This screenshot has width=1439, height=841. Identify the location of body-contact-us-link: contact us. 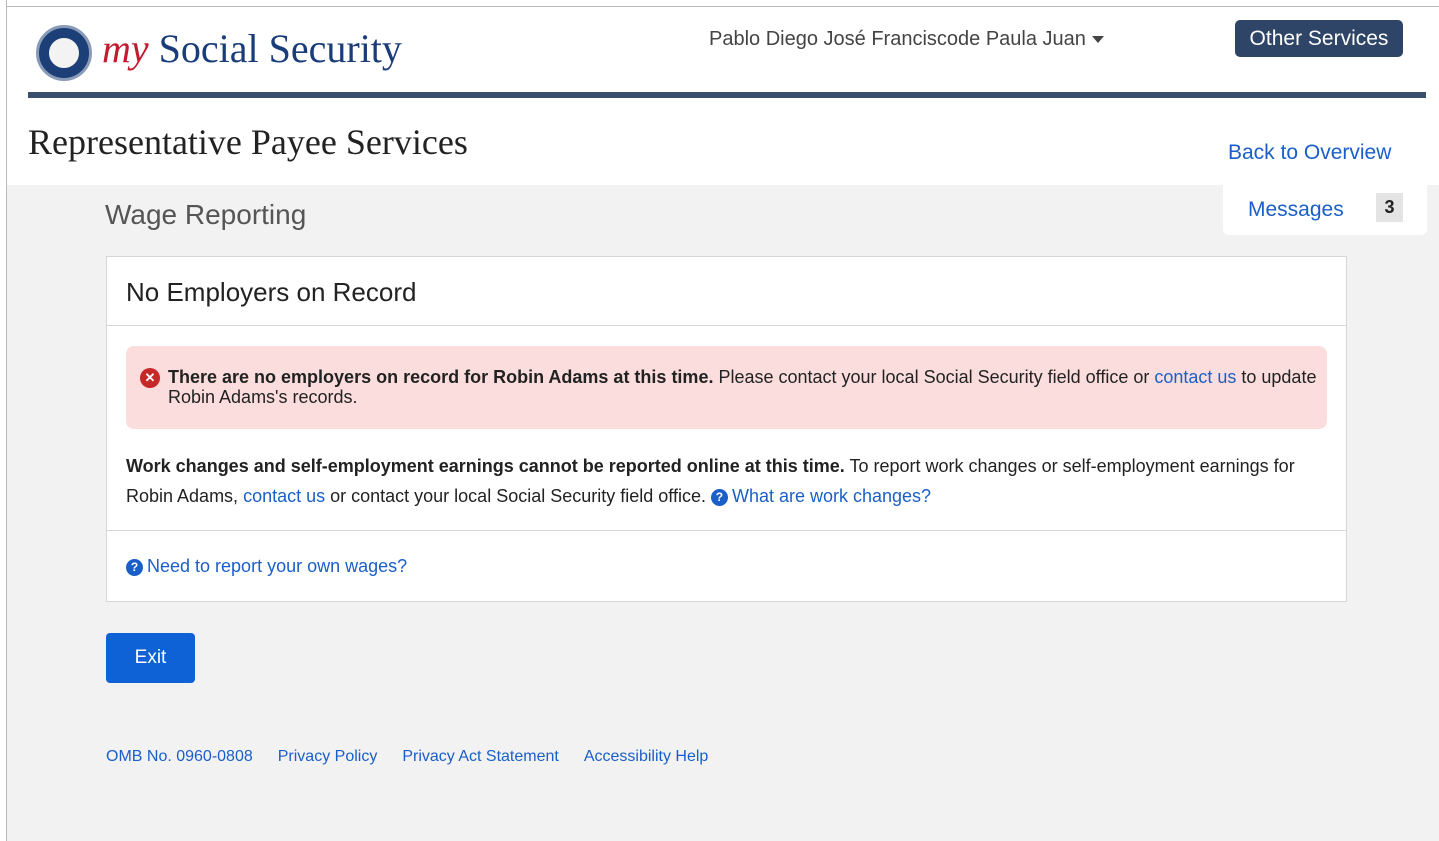
(284, 496).